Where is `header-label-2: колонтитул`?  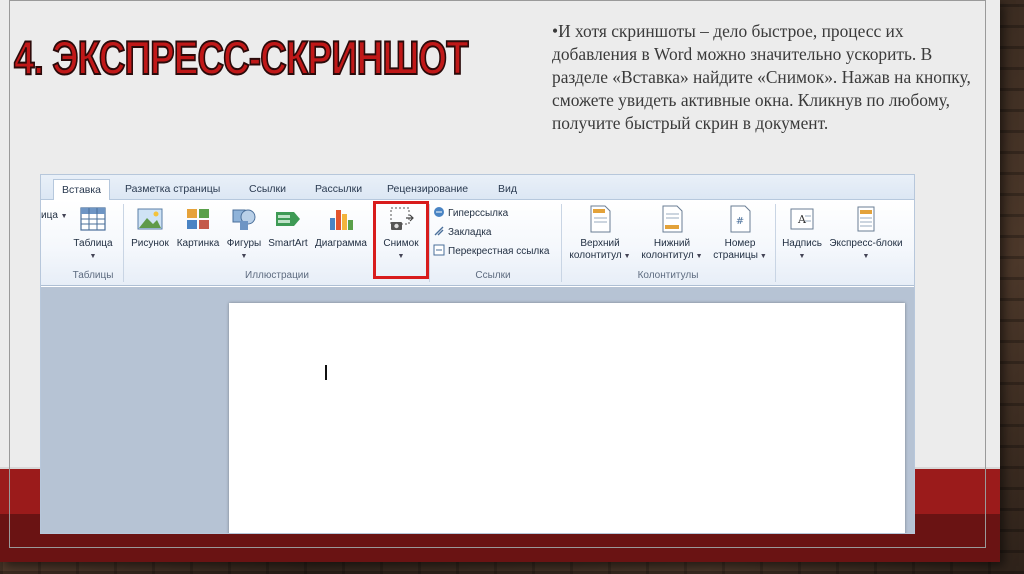
header-label-2: колонтитул is located at coordinates (595, 255).